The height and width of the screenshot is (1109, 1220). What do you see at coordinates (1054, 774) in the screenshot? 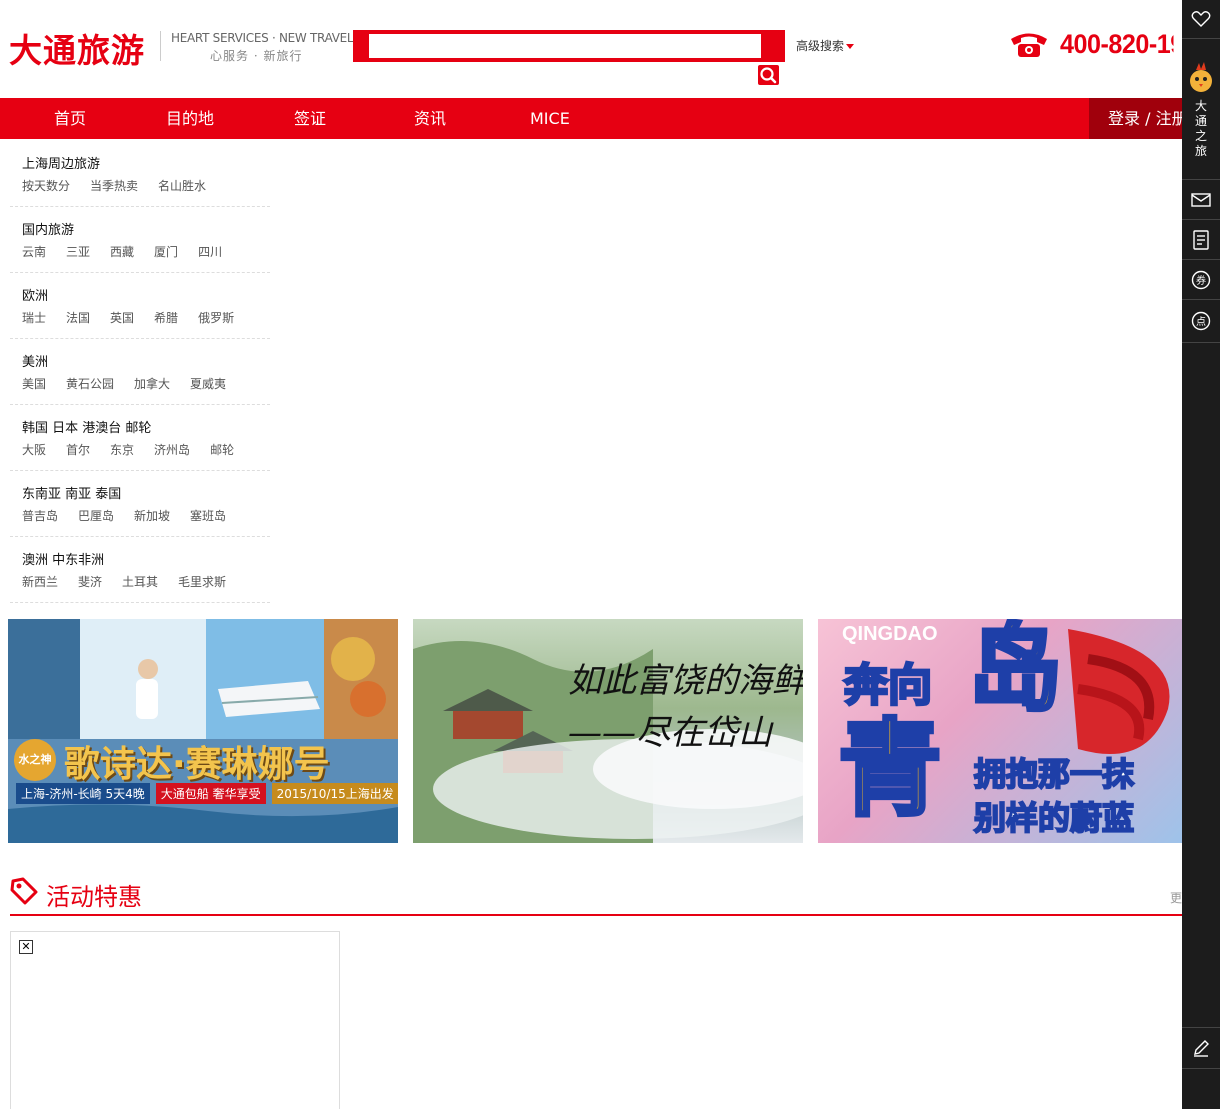
I see `qingdao-slogan-1: 拥抱那一抹` at bounding box center [1054, 774].